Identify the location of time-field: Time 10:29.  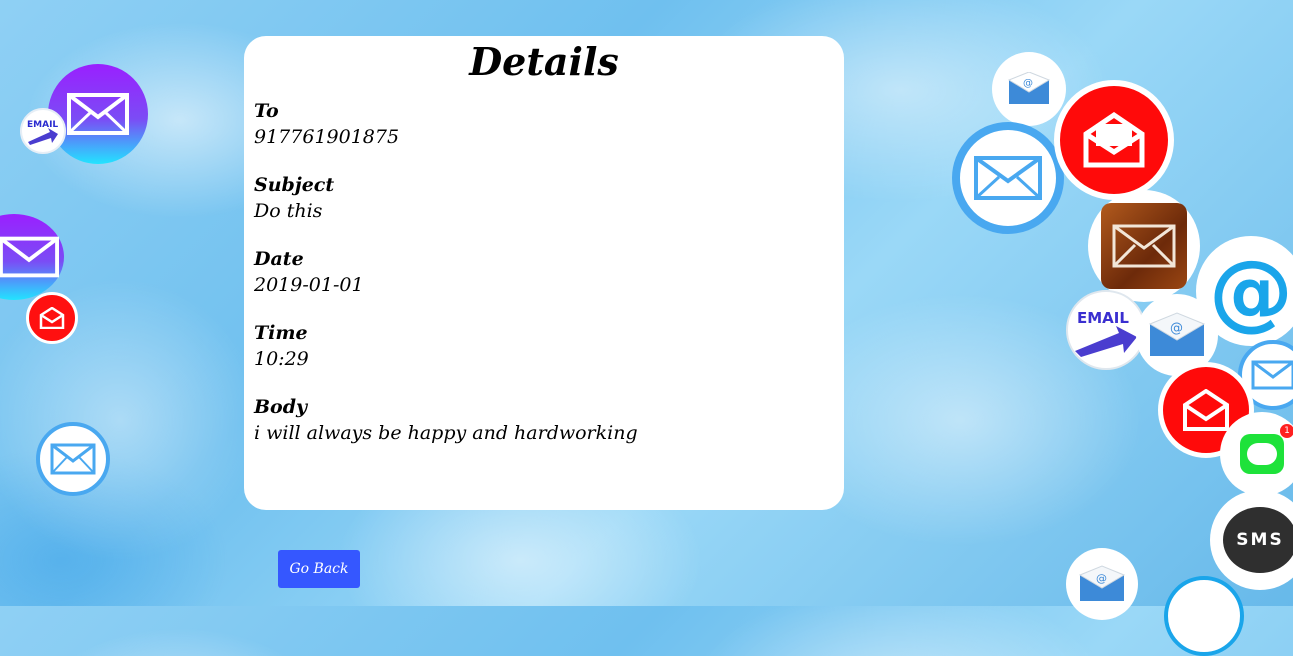
(544, 346).